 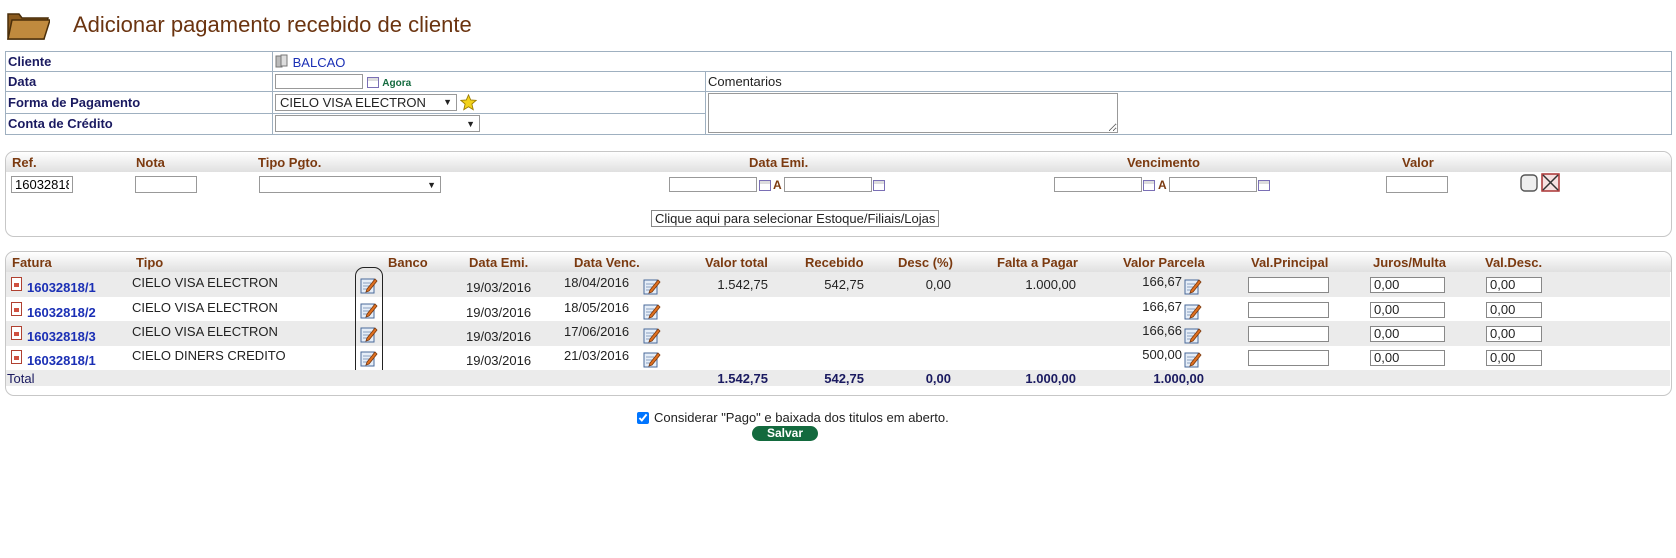 I want to click on conta-select: ▼, so click(x=377, y=124).